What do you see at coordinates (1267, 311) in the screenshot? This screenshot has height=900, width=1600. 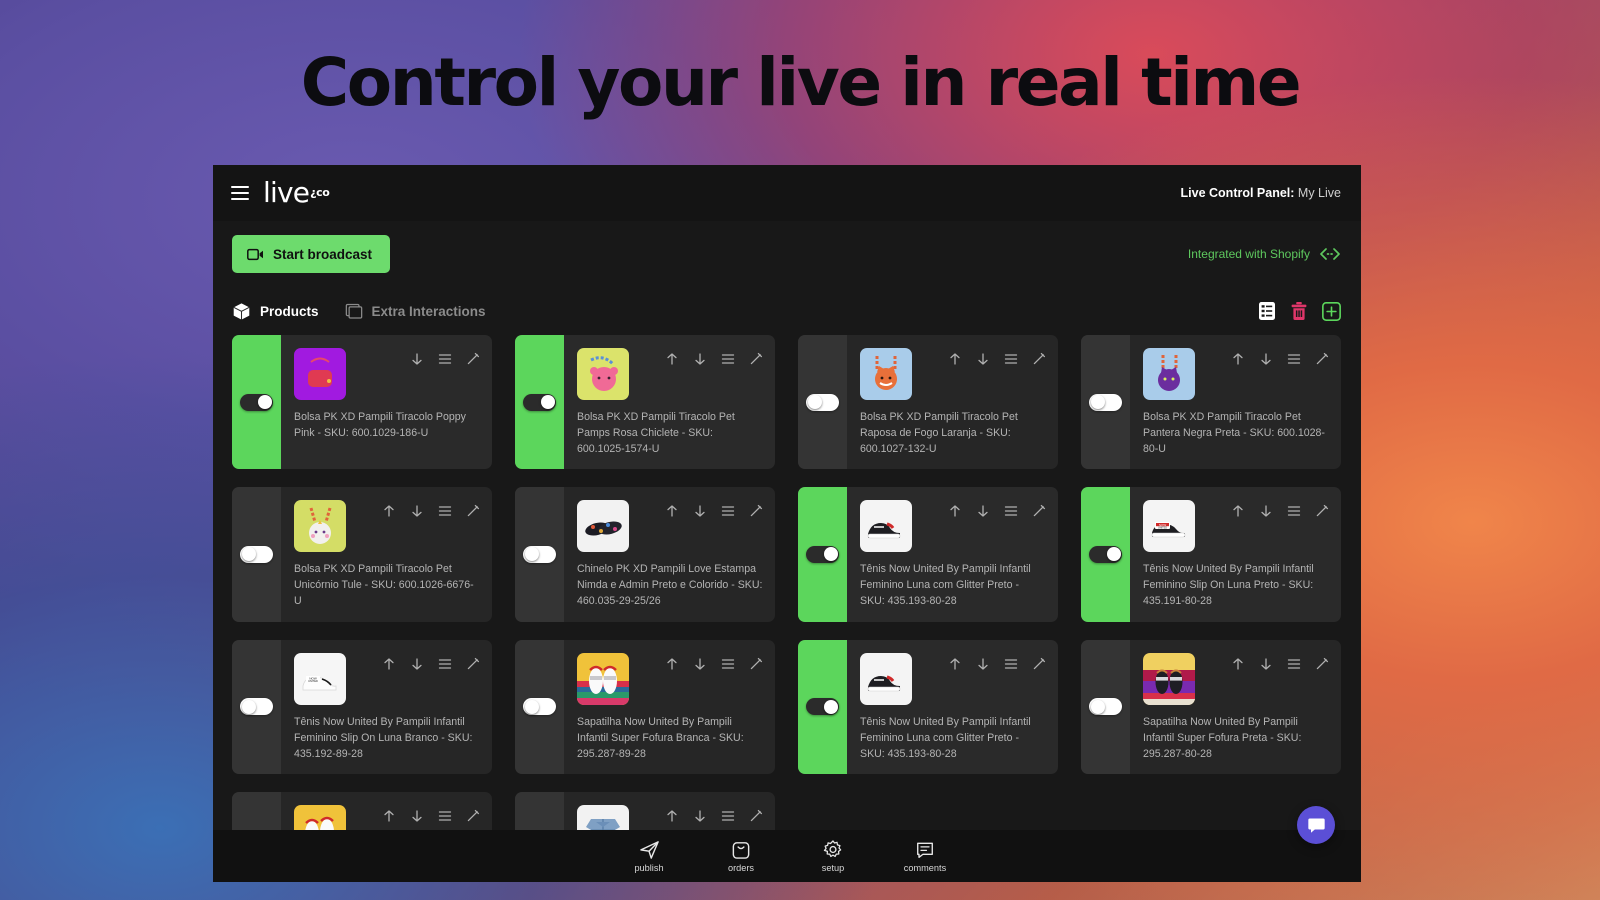 I see `list-view-icon` at bounding box center [1267, 311].